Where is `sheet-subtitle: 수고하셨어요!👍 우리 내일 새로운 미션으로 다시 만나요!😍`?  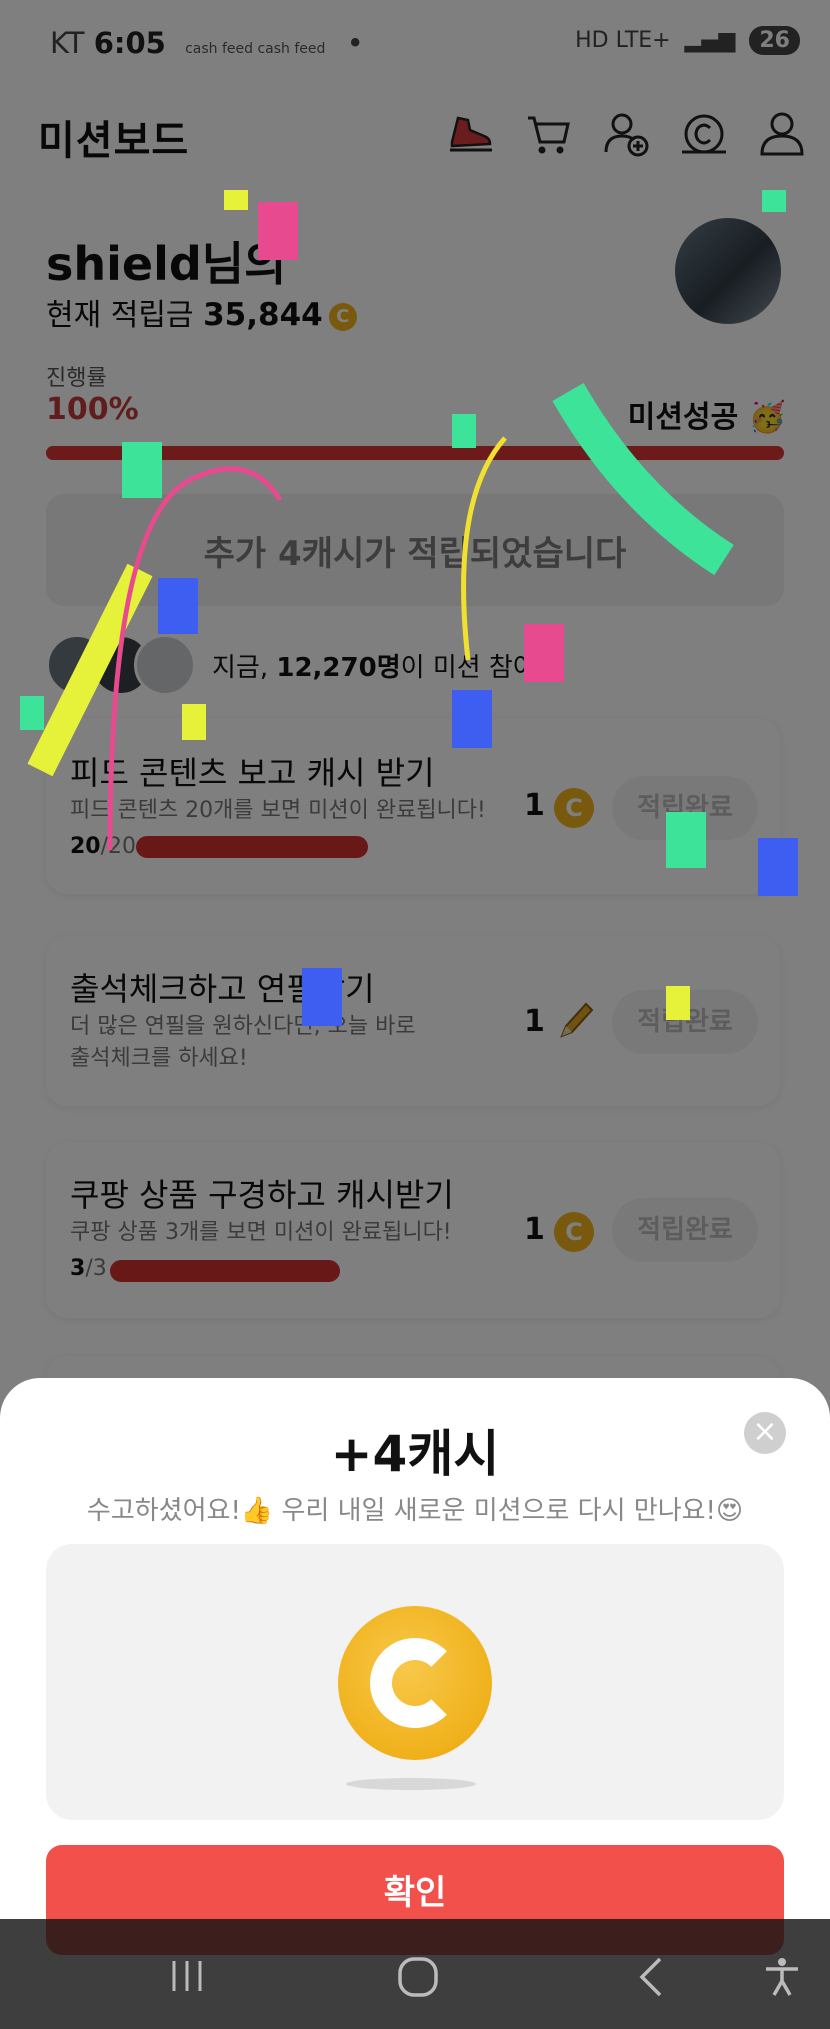 sheet-subtitle: 수고하셨어요!👍 우리 내일 새로운 미션으로 다시 만나요!😍 is located at coordinates (415, 1511).